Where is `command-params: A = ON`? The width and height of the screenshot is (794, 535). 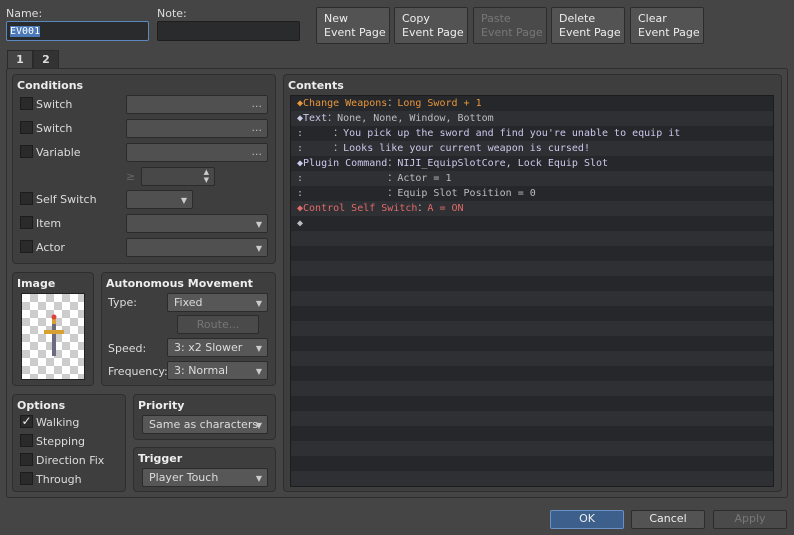 command-params: A = ON is located at coordinates (445, 208).